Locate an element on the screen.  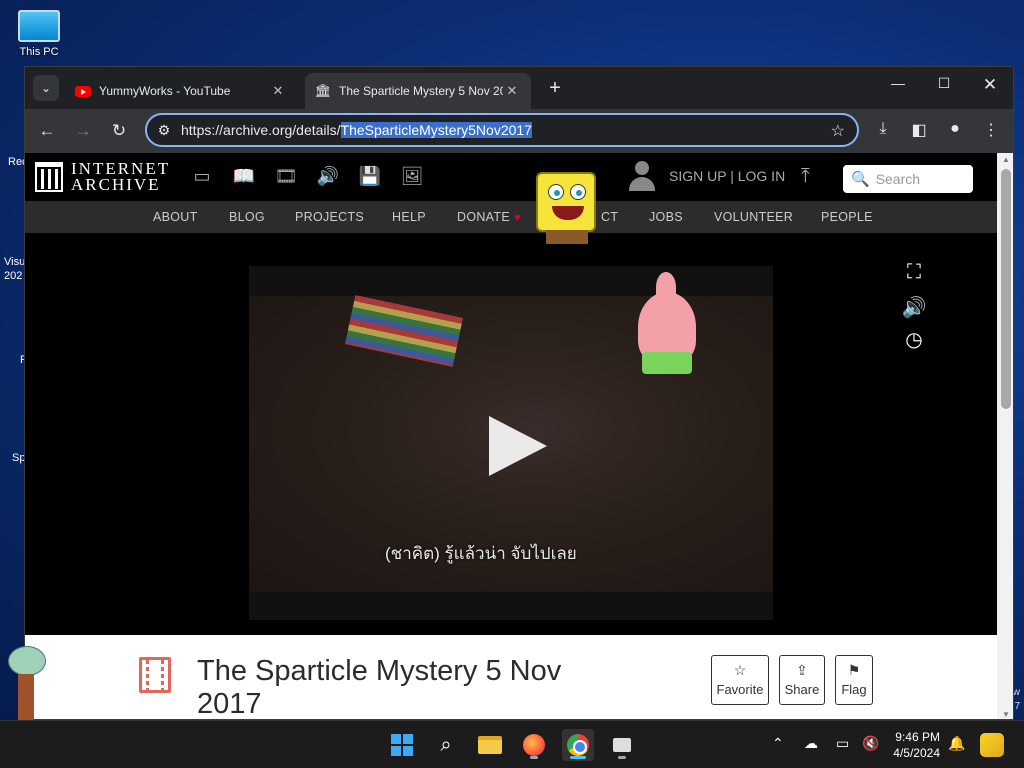
tab-archive: 🏛 The Sparticle Mystery 5 Nov 20 ✕ is located at coordinates (418, 91).